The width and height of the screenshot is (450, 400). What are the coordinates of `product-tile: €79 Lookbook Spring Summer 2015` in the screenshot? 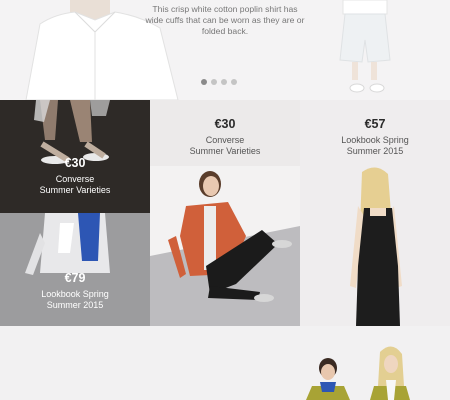 It's located at (75, 269).